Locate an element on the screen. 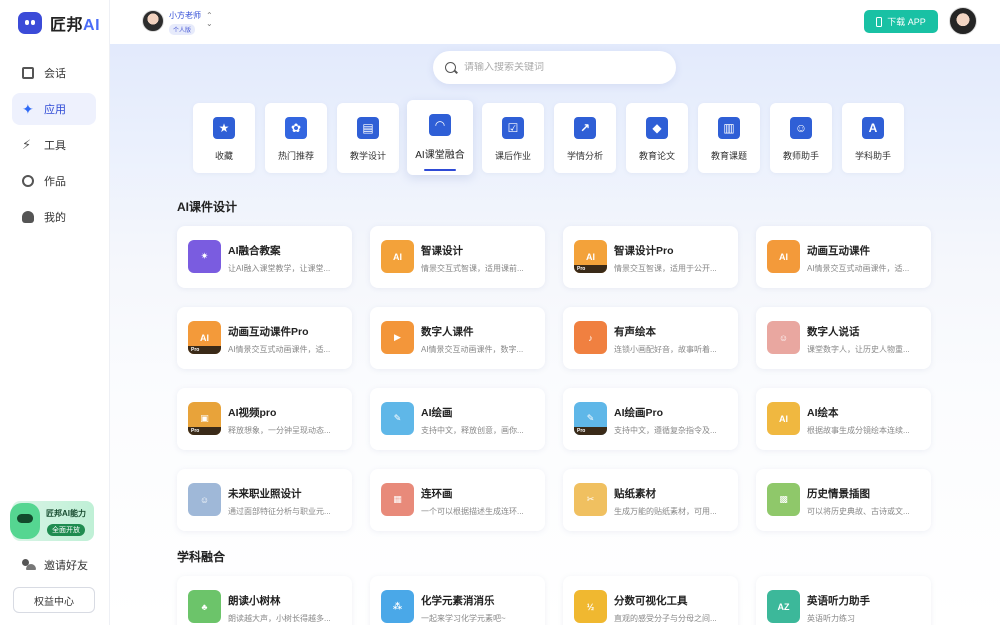 This screenshot has height=625, width=1000. search-bar is located at coordinates (554, 67).